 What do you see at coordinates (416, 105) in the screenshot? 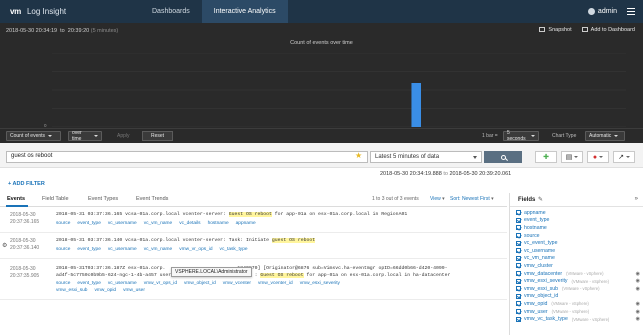
I see `chart-bar` at bounding box center [416, 105].